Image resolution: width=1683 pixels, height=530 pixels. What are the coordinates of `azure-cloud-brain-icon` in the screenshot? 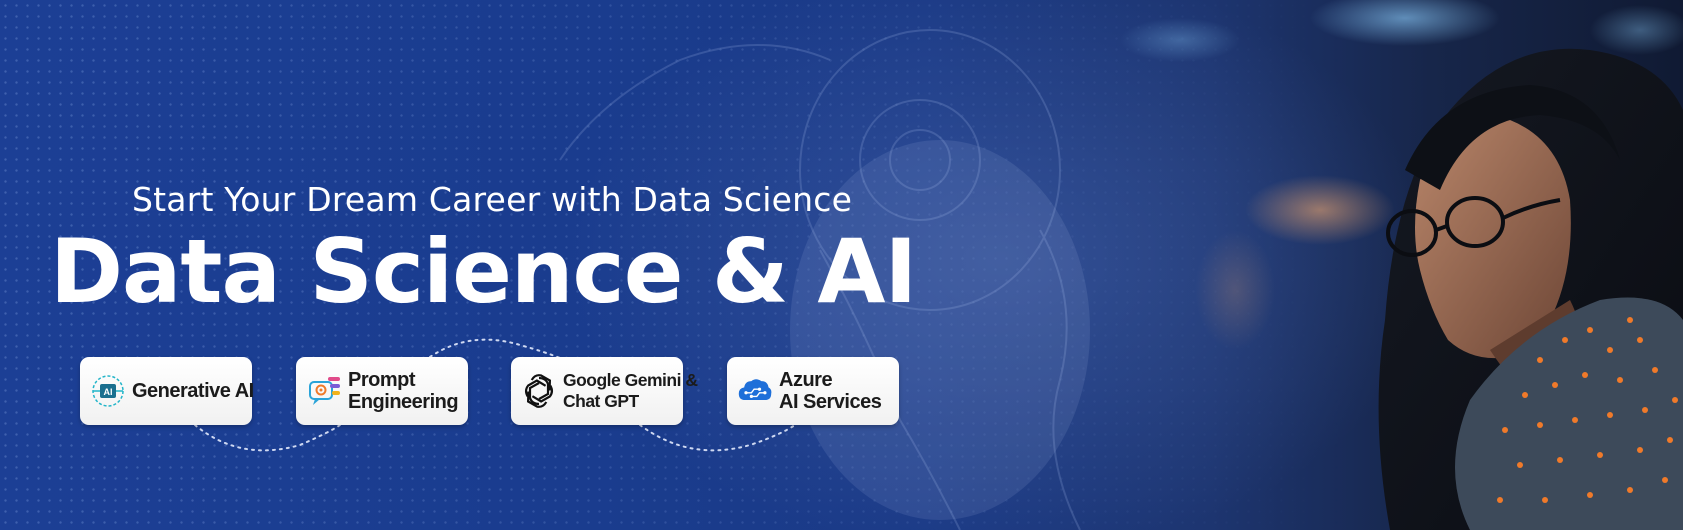 It's located at (755, 391).